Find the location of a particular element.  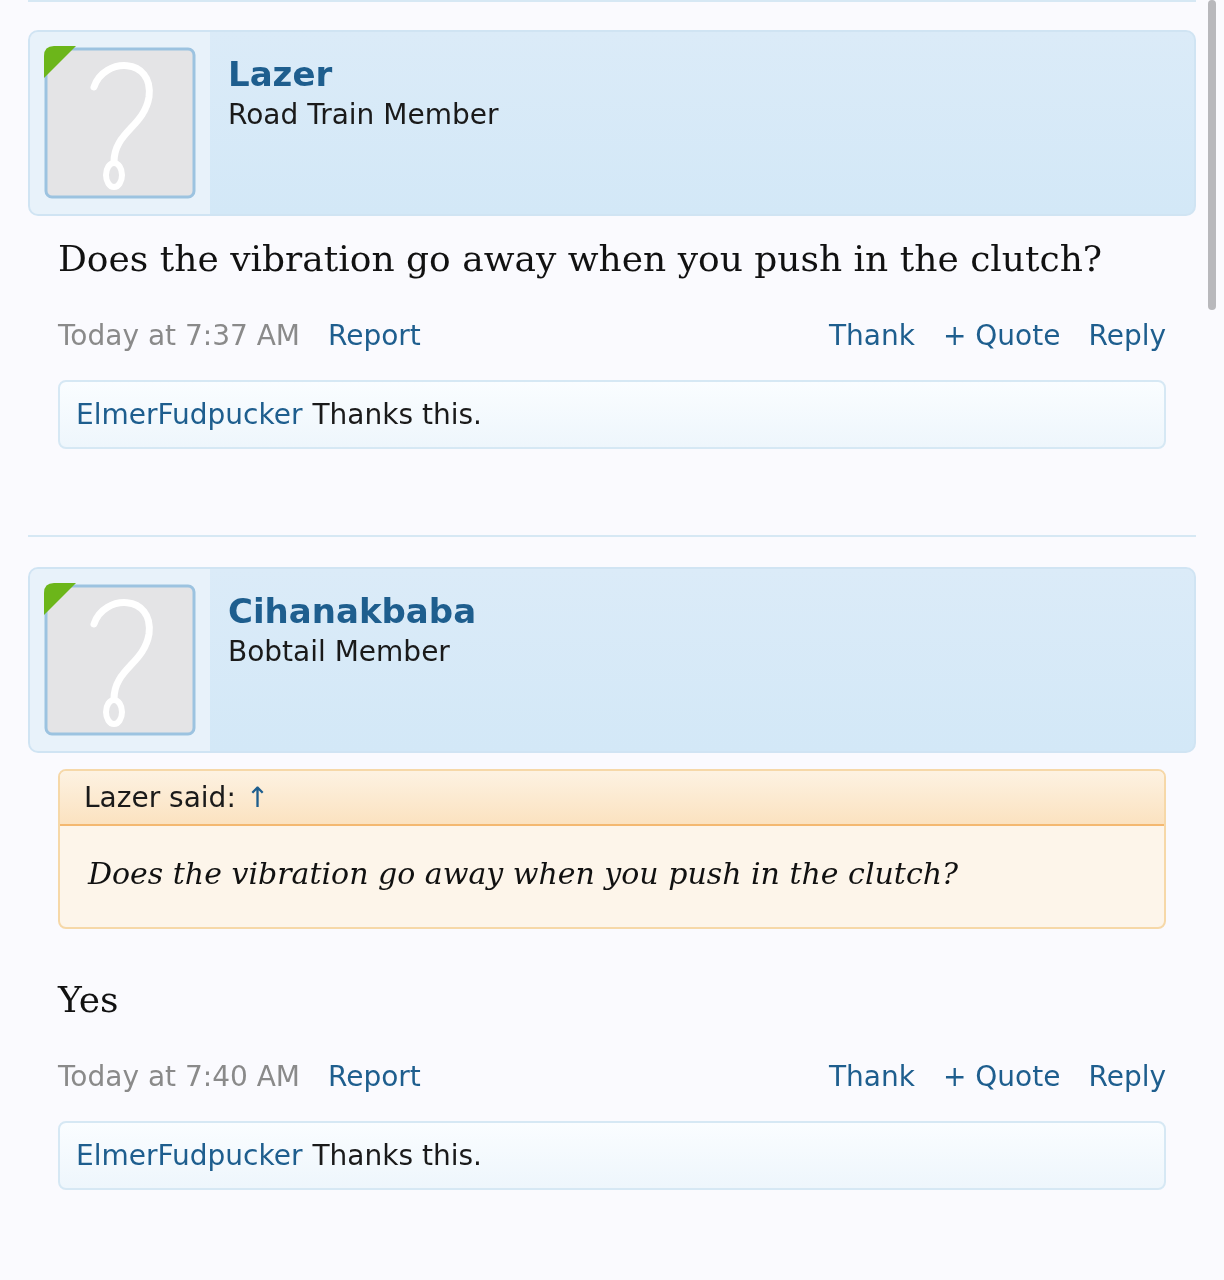

post-time: Today at 7:37 AM is located at coordinates (179, 335).